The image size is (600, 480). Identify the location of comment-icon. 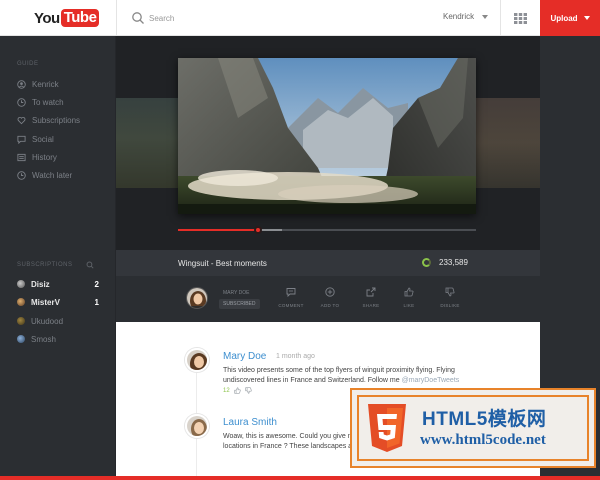
(291, 292).